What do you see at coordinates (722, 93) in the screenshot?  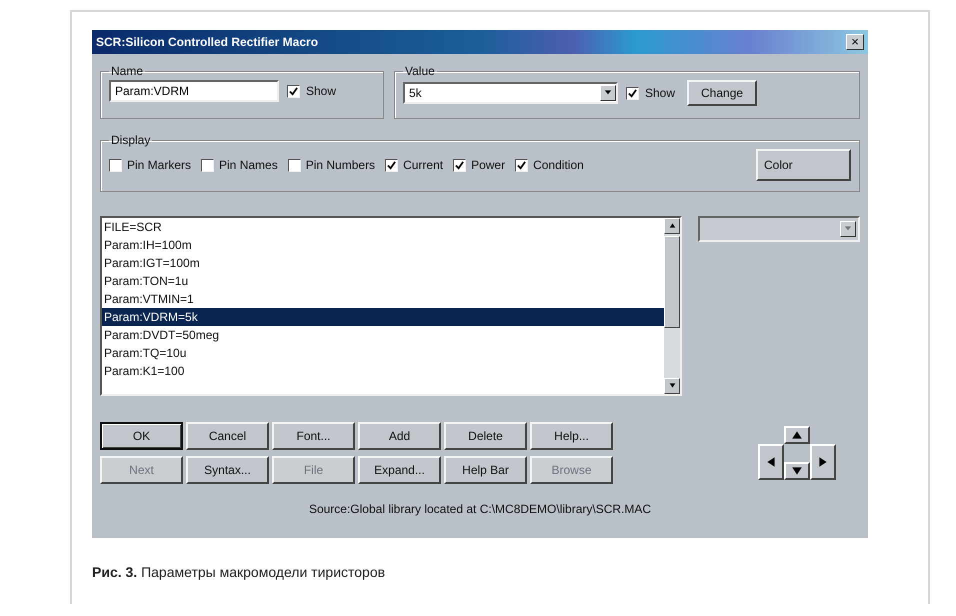 I see `change-button: Change` at bounding box center [722, 93].